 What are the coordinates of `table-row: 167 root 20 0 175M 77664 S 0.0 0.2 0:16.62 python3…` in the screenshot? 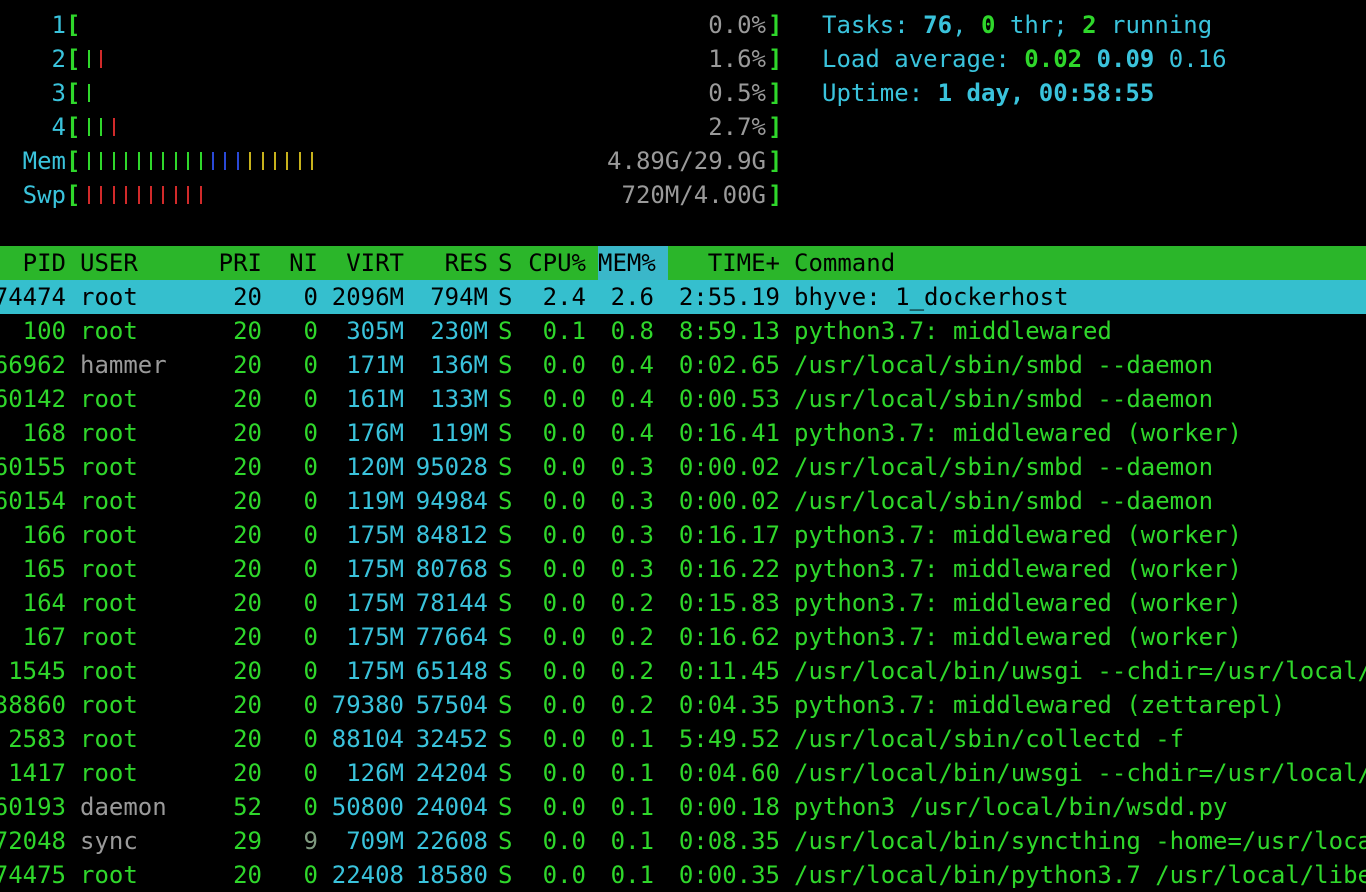 It's located at (683, 637).